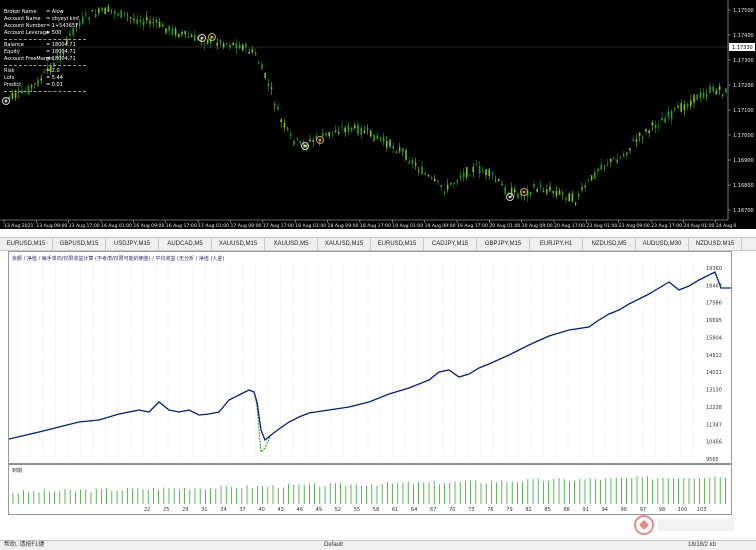 The height and width of the screenshot is (550, 756). What do you see at coordinates (375, 226) in the screenshot?
I see `time-label: 18 Aug 17:00` at bounding box center [375, 226].